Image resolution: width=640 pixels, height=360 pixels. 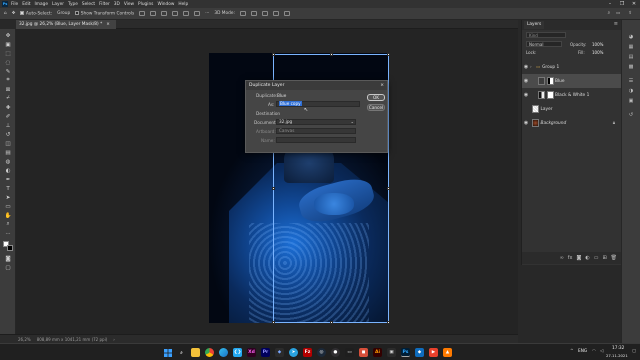 I want to click on windows-start-icon, so click(x=167, y=352).